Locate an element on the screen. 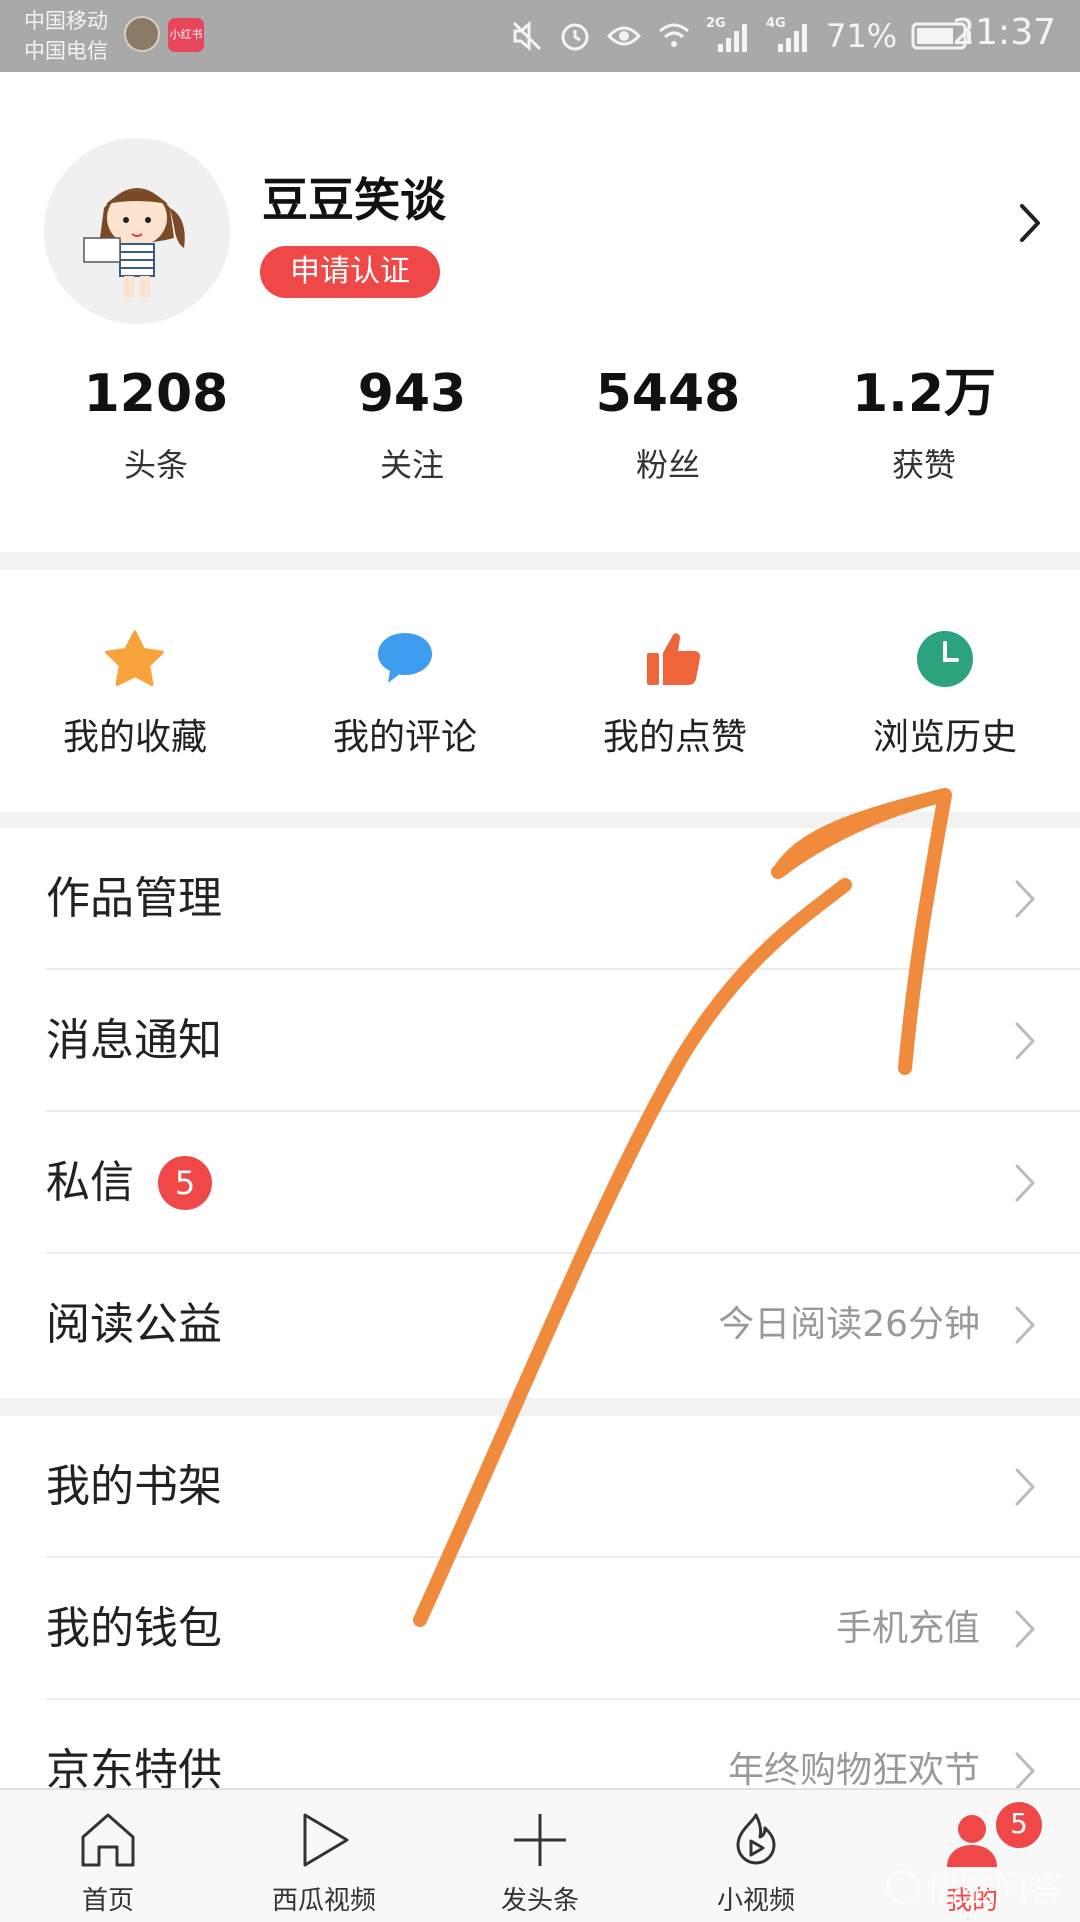 This screenshot has height=1922, width=1080. signal-4g-icon: 4G is located at coordinates (789, 36).